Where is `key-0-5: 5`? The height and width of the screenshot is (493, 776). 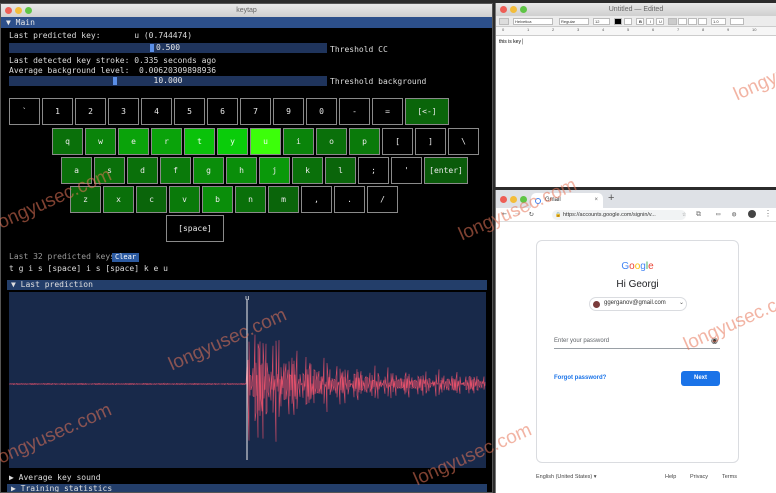
key-0-5: 5 is located at coordinates (189, 111).